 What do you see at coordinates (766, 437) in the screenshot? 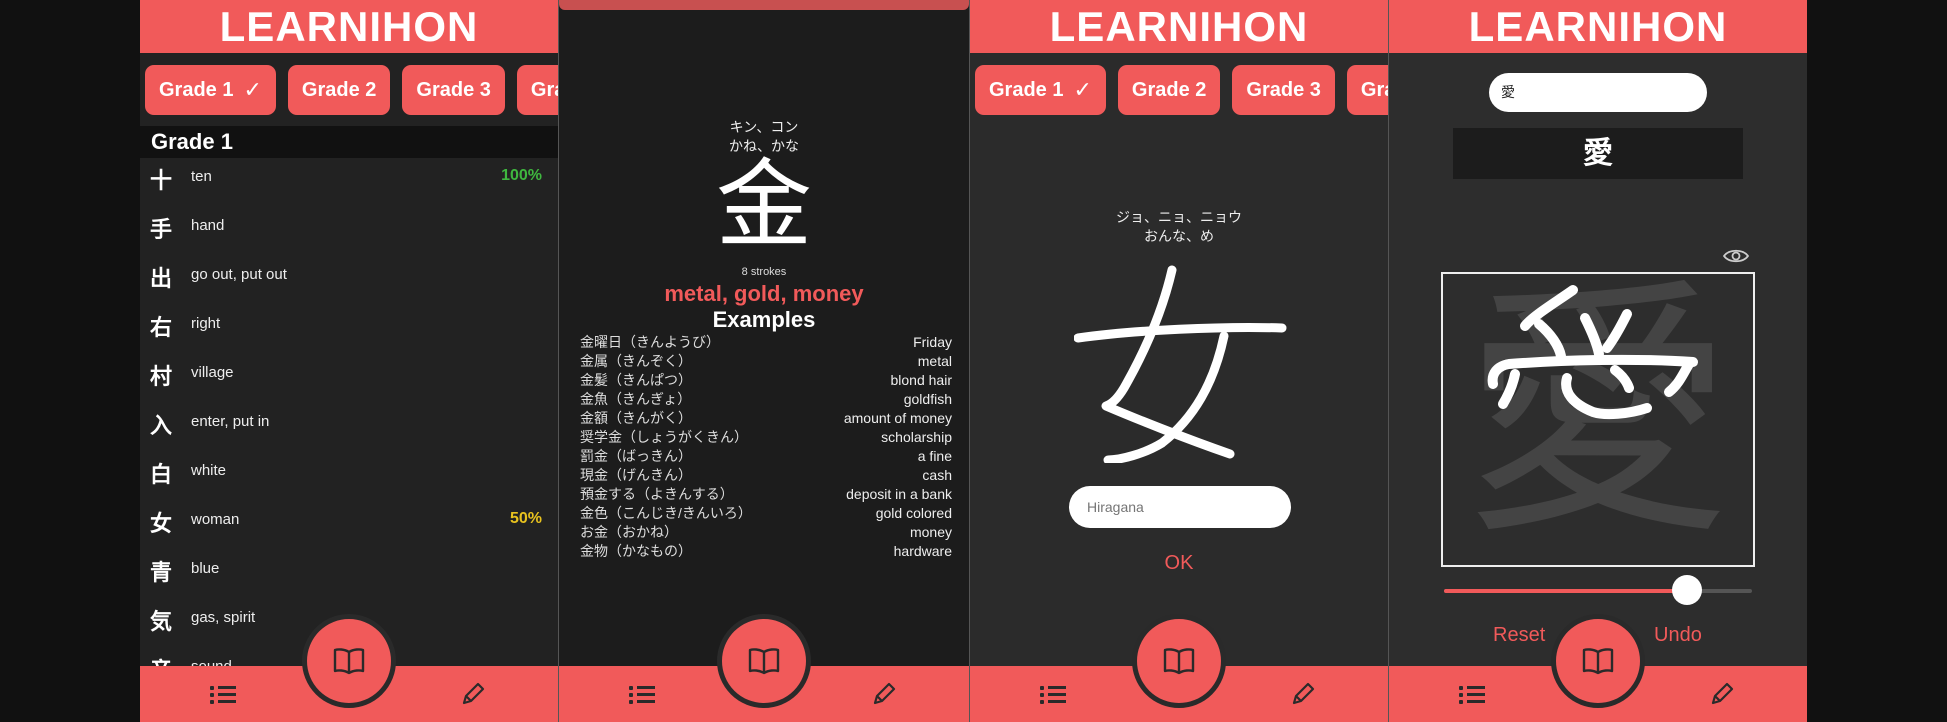
I see `example-row: 奨学金（しょうがくきん） scholarship` at bounding box center [766, 437].